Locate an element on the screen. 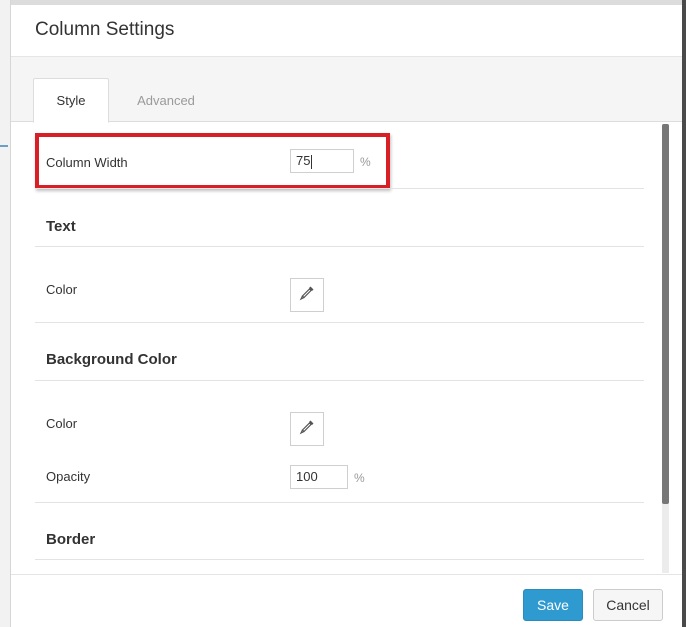 The width and height of the screenshot is (686, 627). opacity-label: Opacity is located at coordinates (68, 476).